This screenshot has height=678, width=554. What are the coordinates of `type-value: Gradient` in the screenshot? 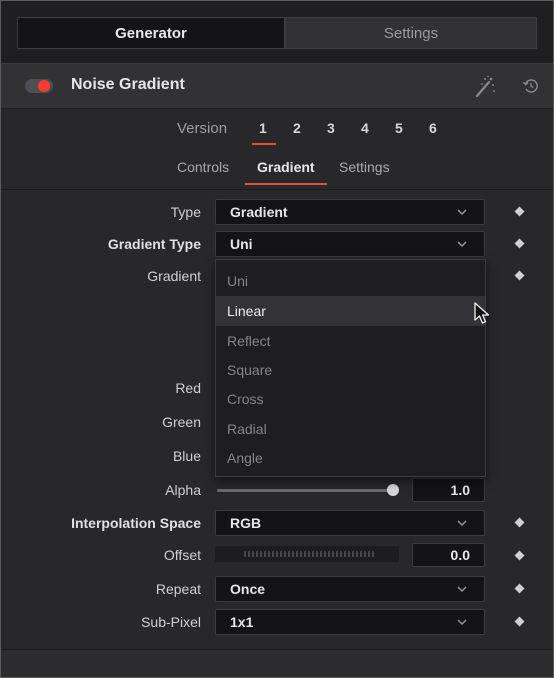 It's located at (259, 212).